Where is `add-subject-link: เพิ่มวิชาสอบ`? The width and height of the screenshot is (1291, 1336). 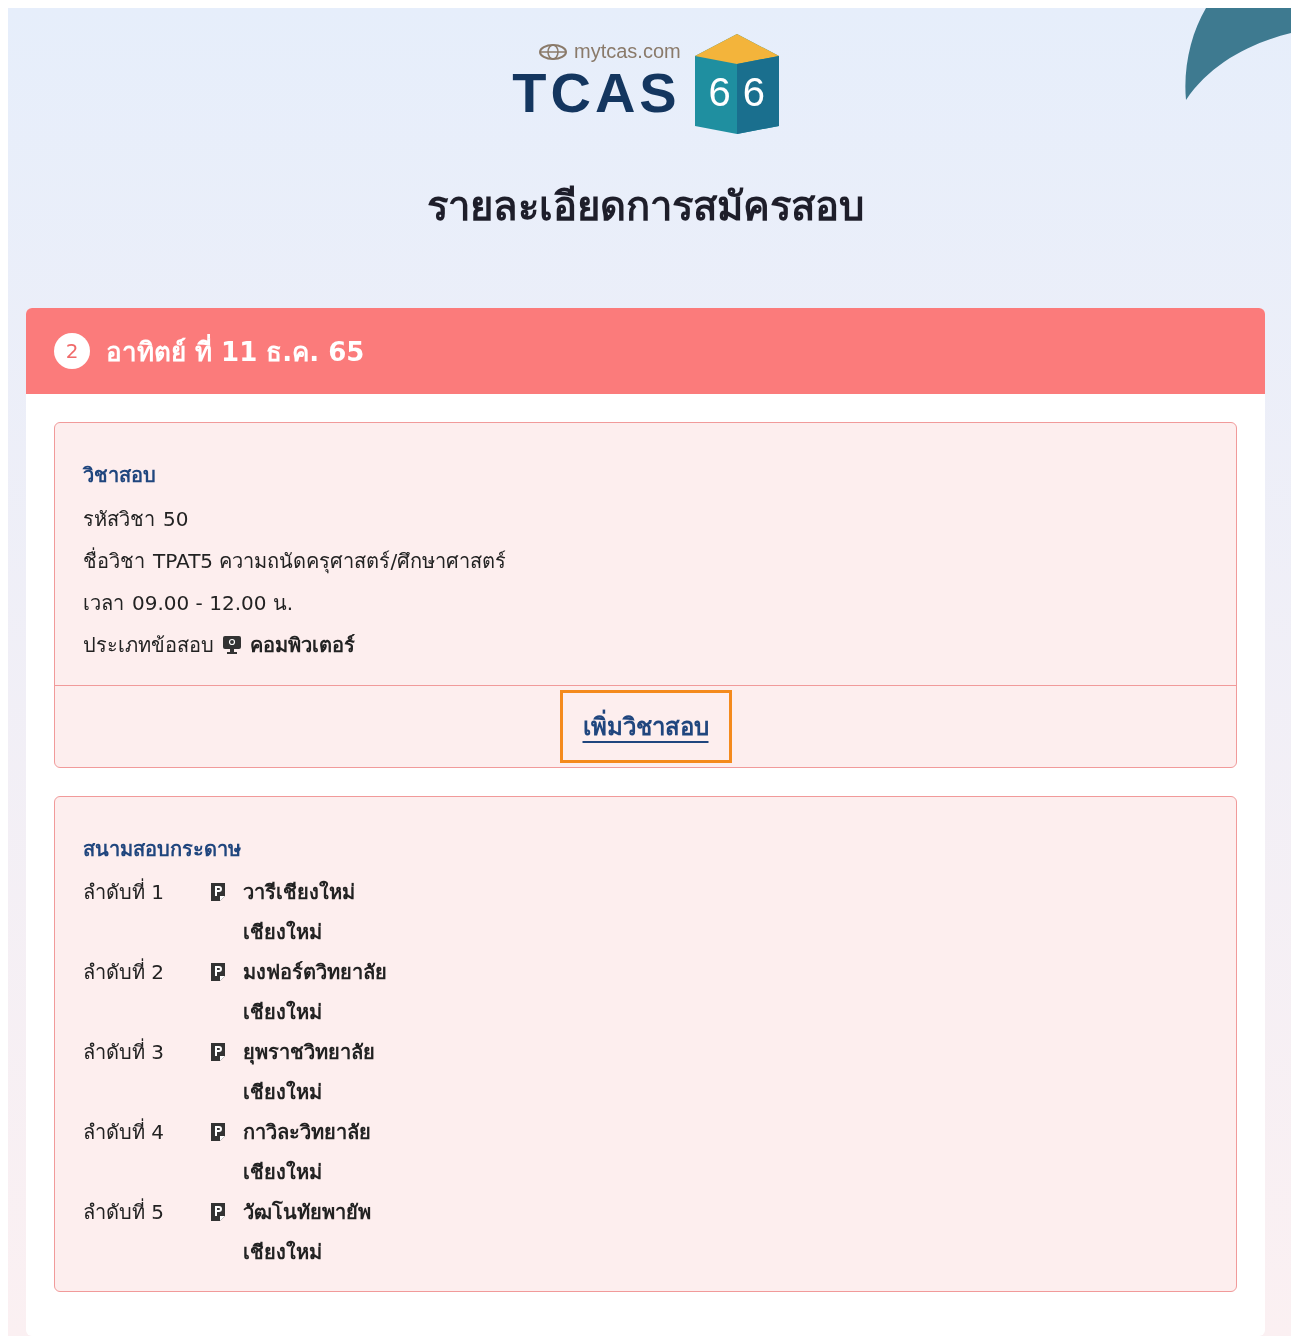 add-subject-link: เพิ่มวิชาสอบ is located at coordinates (645, 726).